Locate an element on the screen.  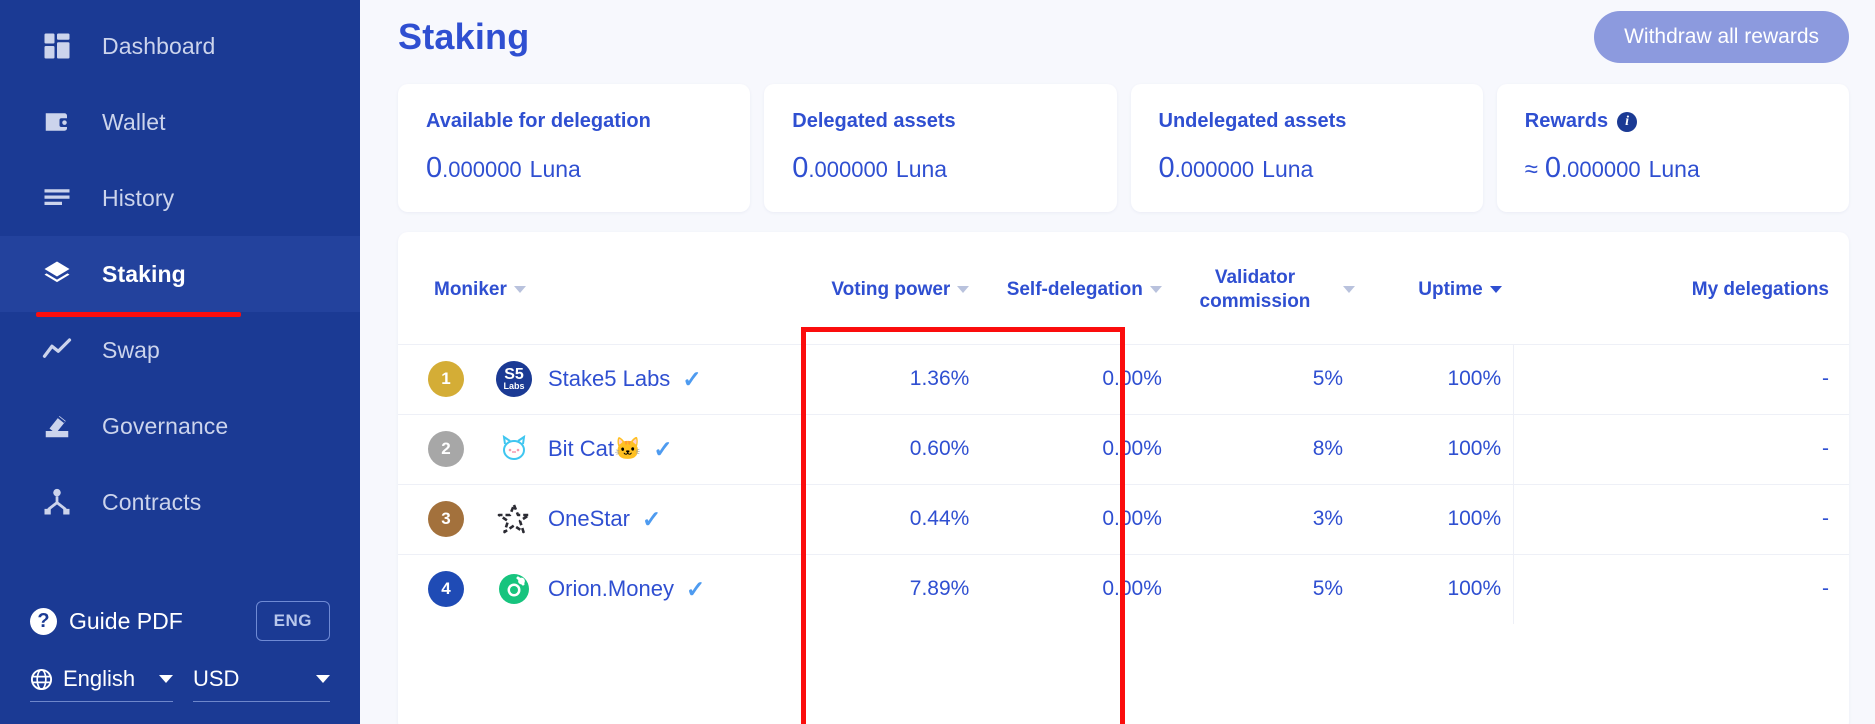
stat-card: Available for delegation 0.000000 Luna is located at coordinates (574, 148).